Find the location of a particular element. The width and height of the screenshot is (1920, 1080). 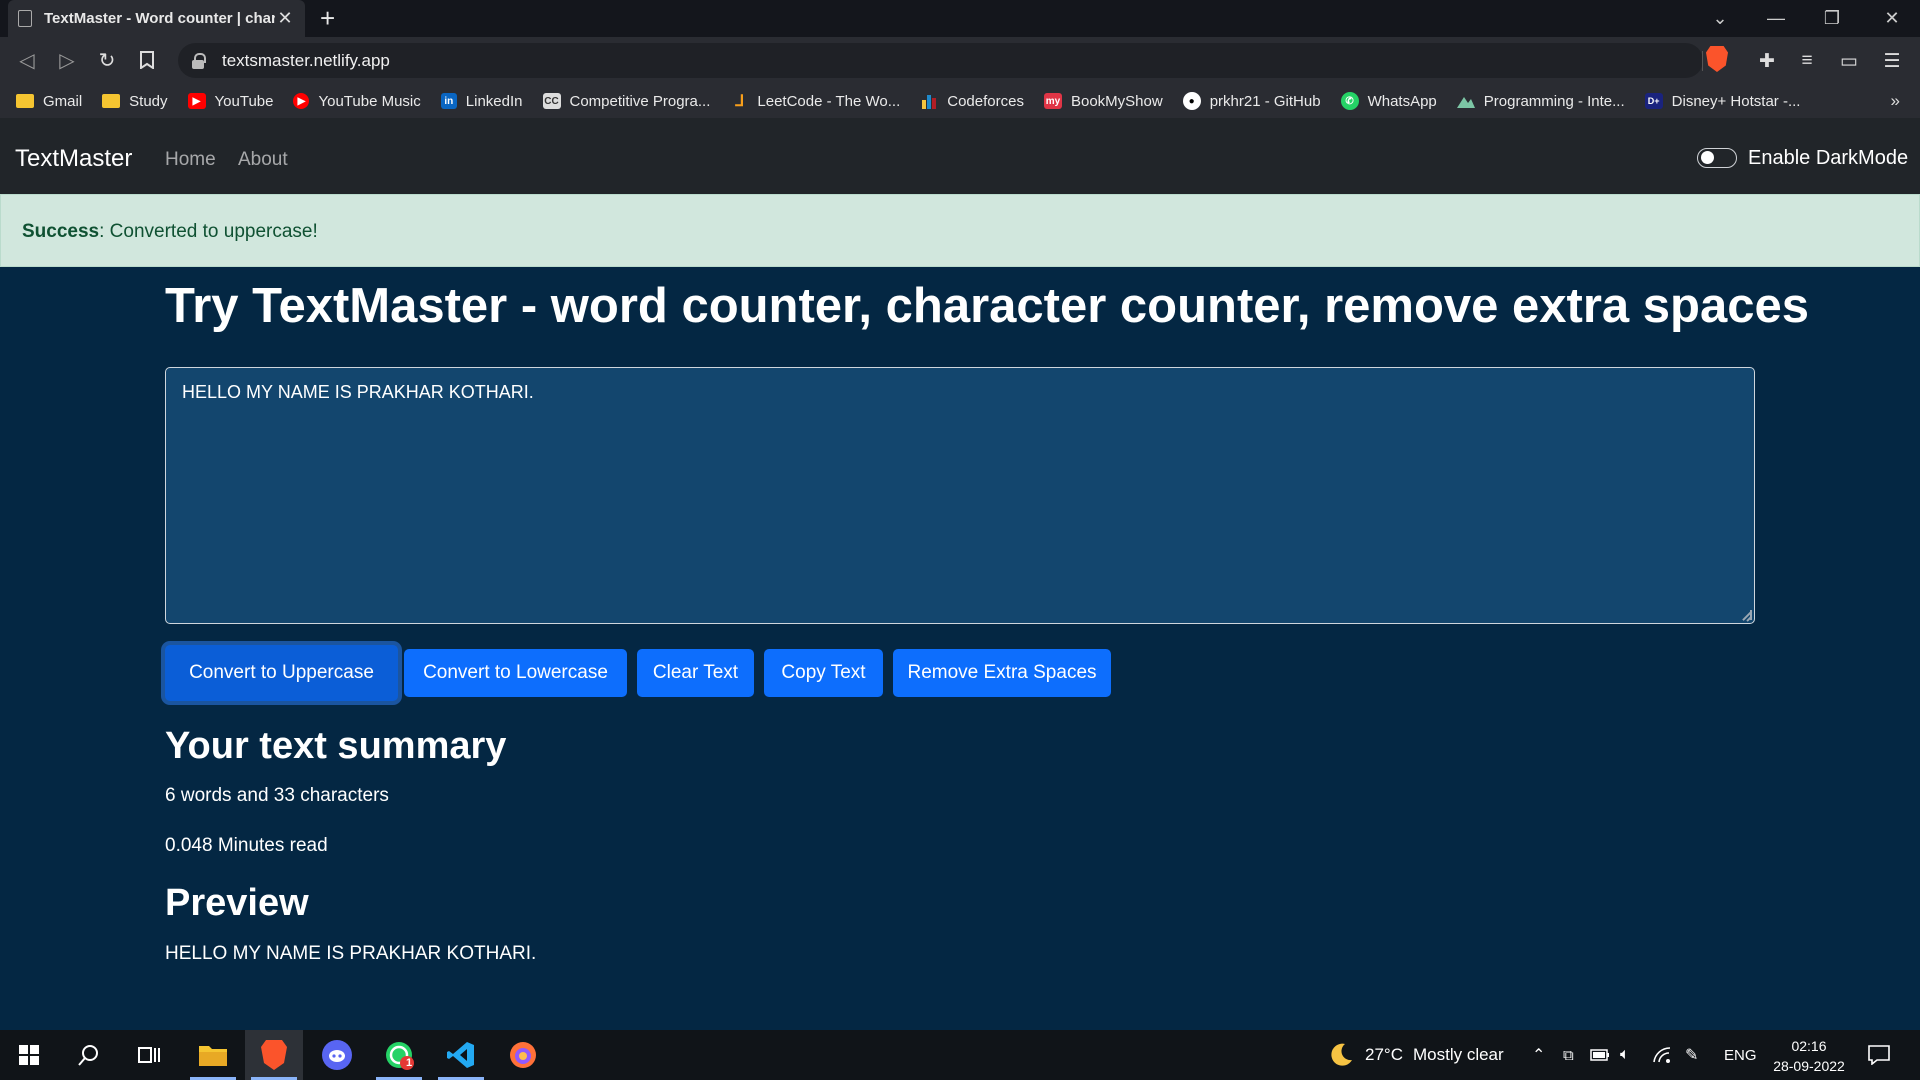

language-indicator: ENG is located at coordinates (1740, 1055).